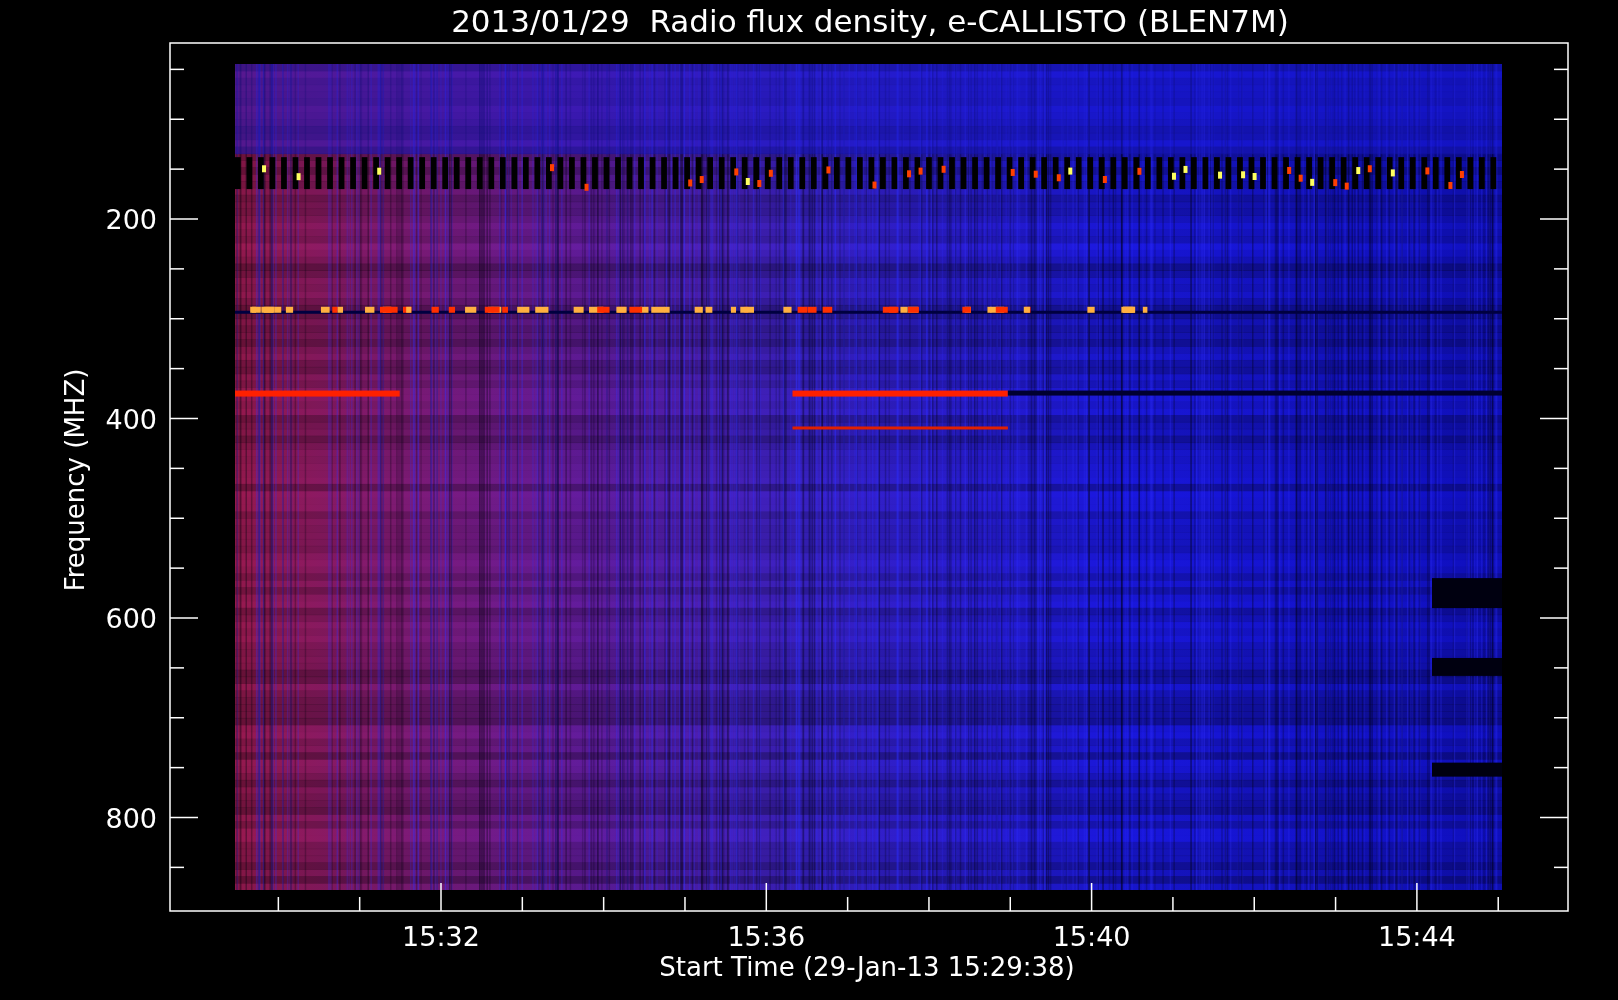 This screenshot has height=1000, width=1618. Describe the element at coordinates (867, 967) in the screenshot. I see `x-axis-label: Start Time (29-Jan-13 15:29:38)` at that location.